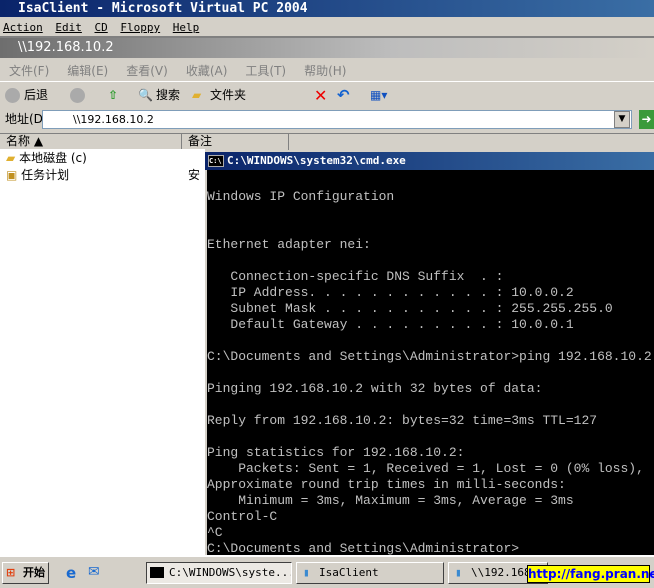 The image size is (654, 588). I want to click on menu-edit-cn: 编辑(E), so click(87, 71).